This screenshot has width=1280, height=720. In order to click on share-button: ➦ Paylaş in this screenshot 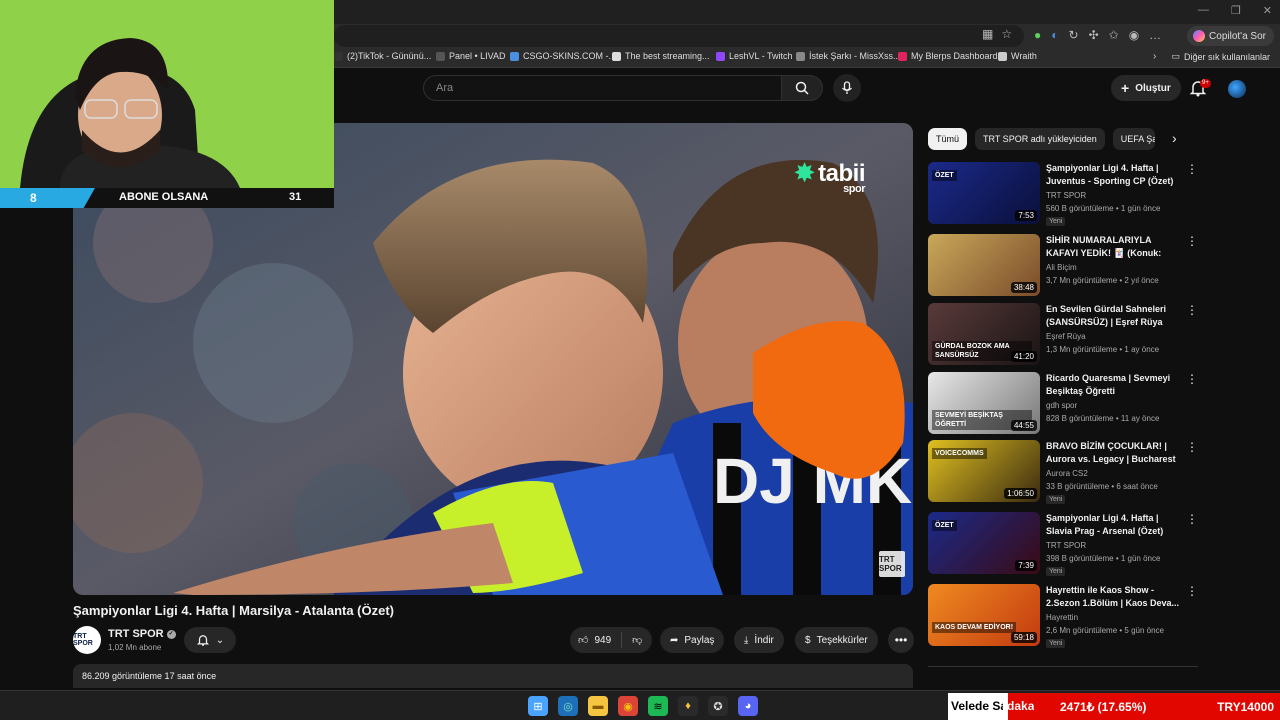, I will do `click(692, 640)`.